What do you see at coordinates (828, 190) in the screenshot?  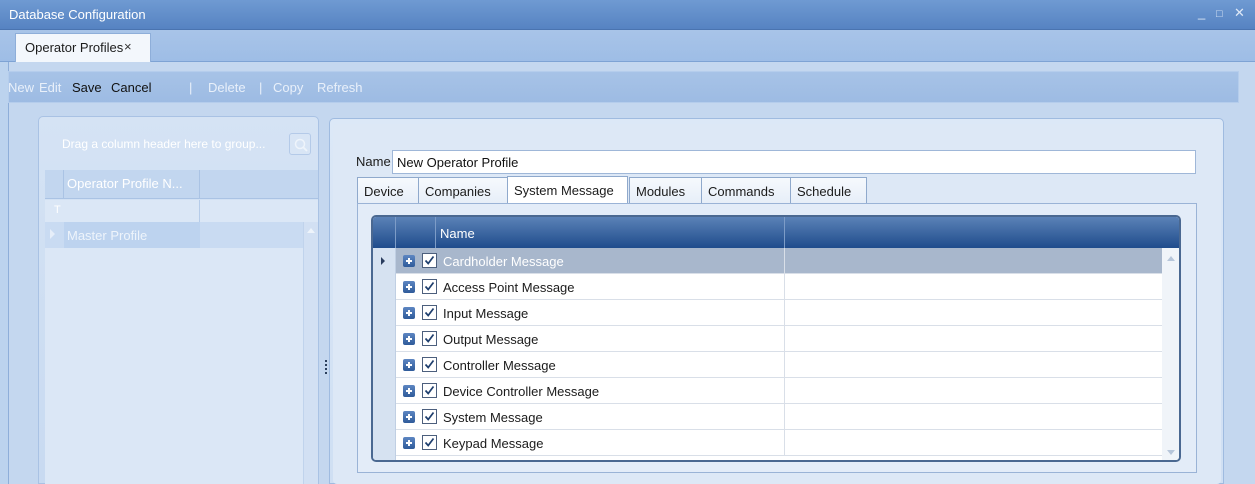 I see `tab-schedule: Schedule` at bounding box center [828, 190].